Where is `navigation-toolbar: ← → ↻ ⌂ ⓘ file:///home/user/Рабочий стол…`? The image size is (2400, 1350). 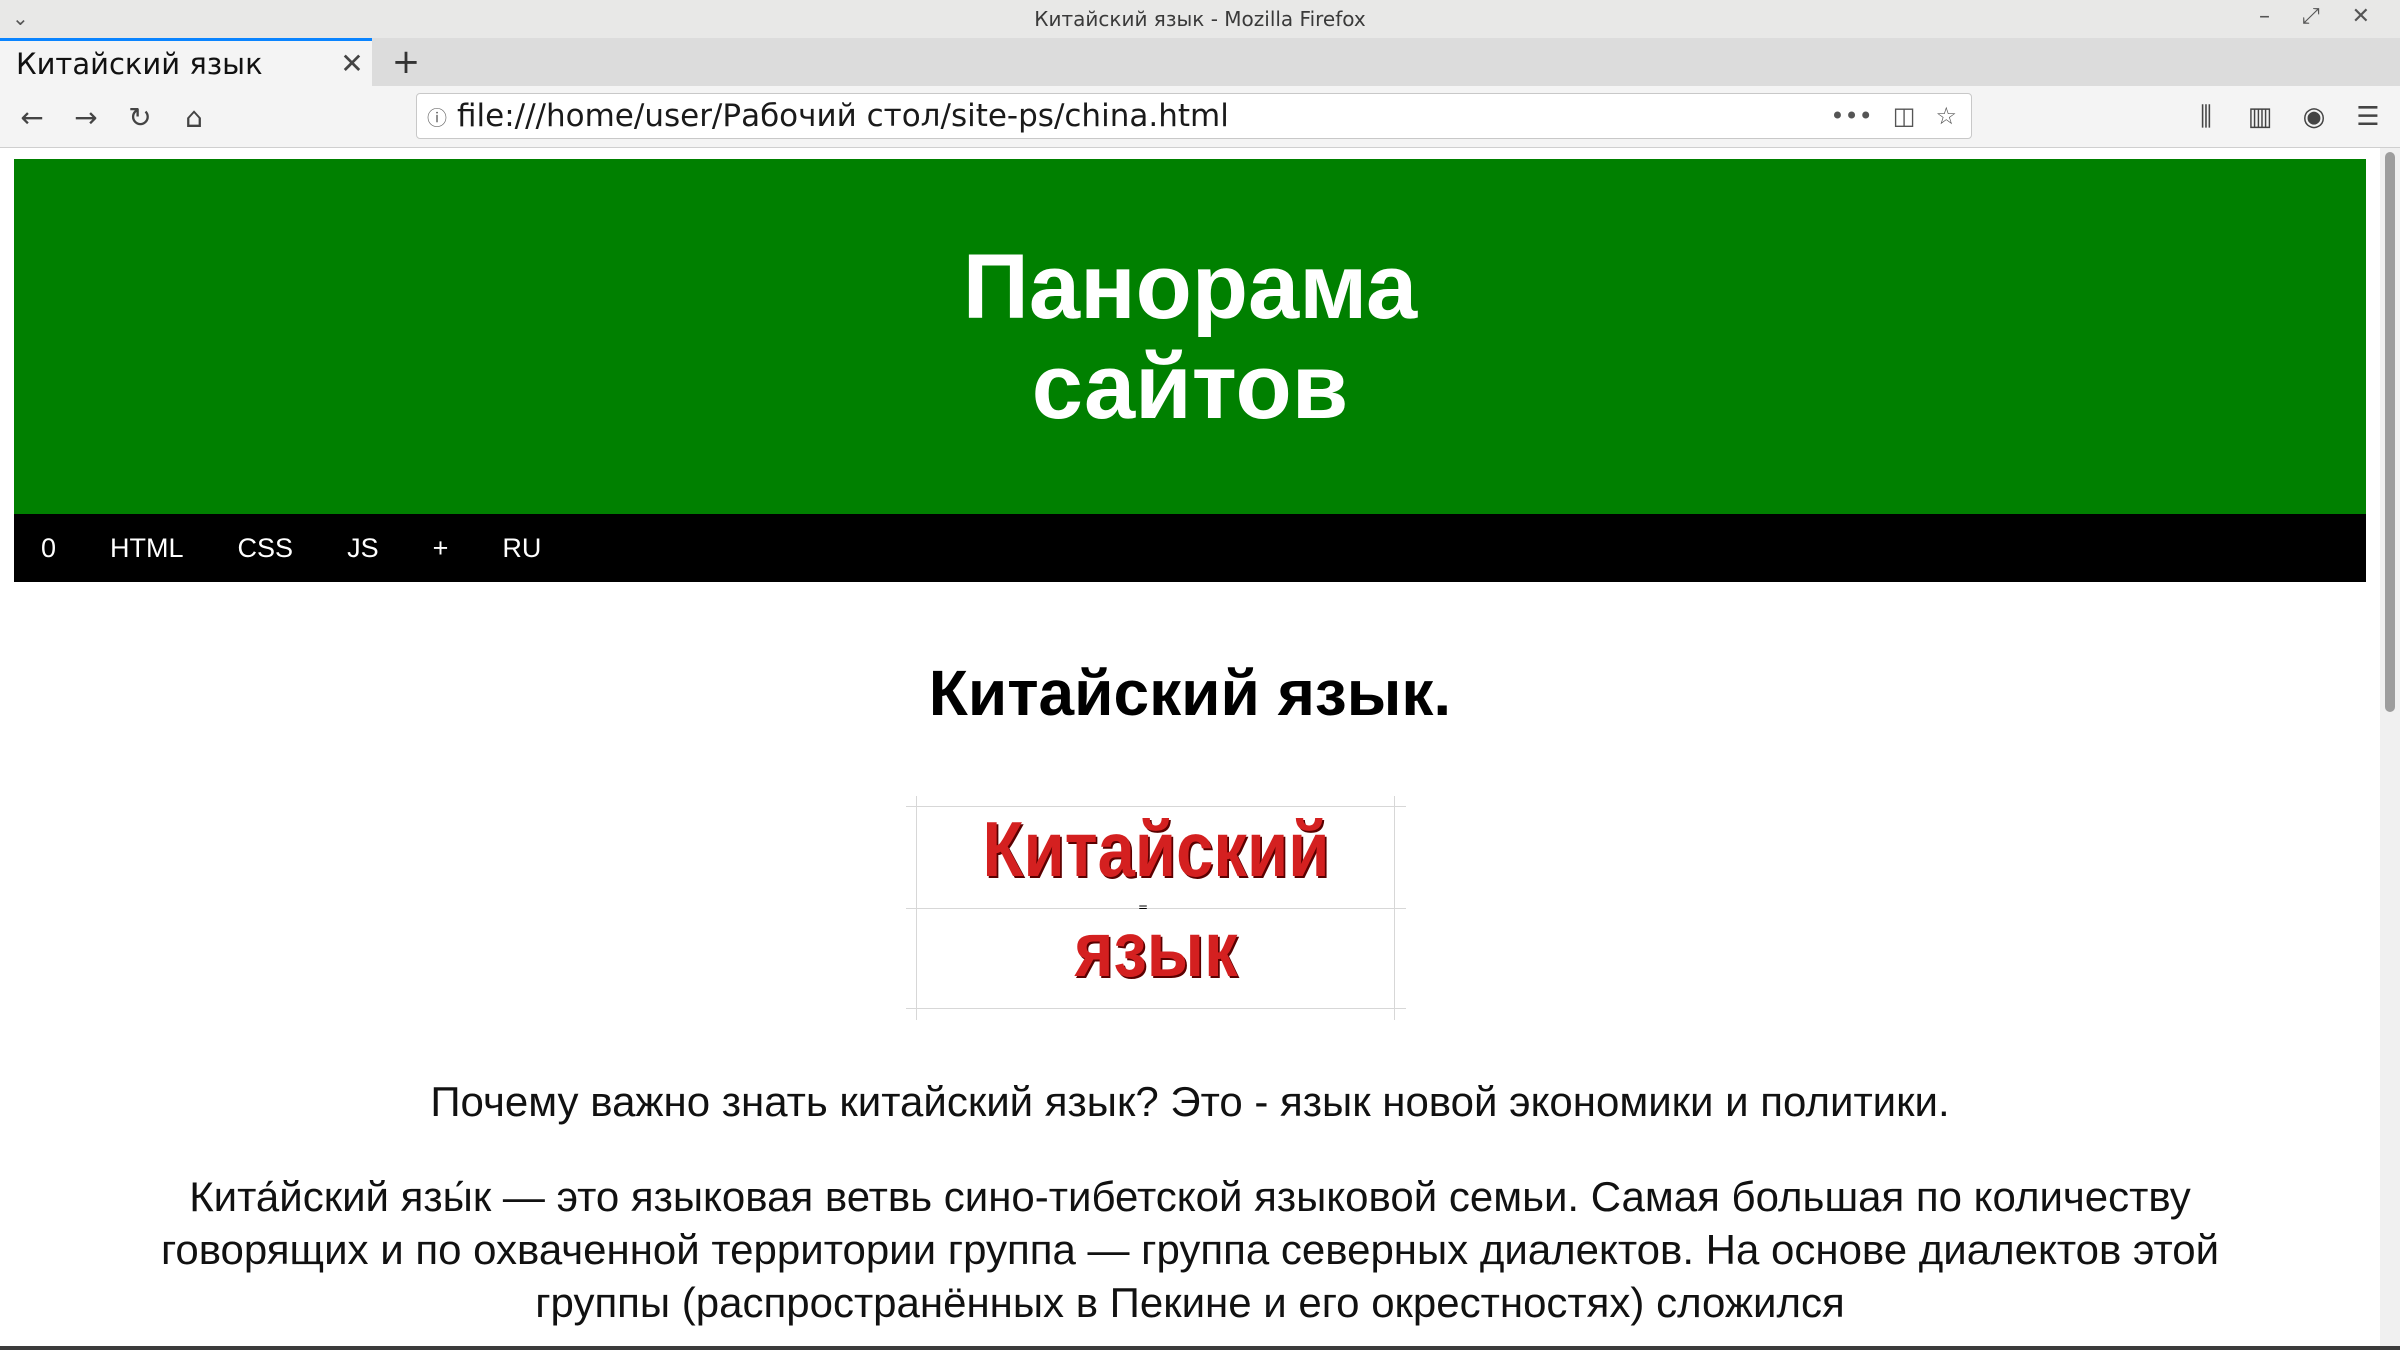 navigation-toolbar: ← → ↻ ⌂ ⓘ file:///home/user/Рабочий стол… is located at coordinates (1200, 117).